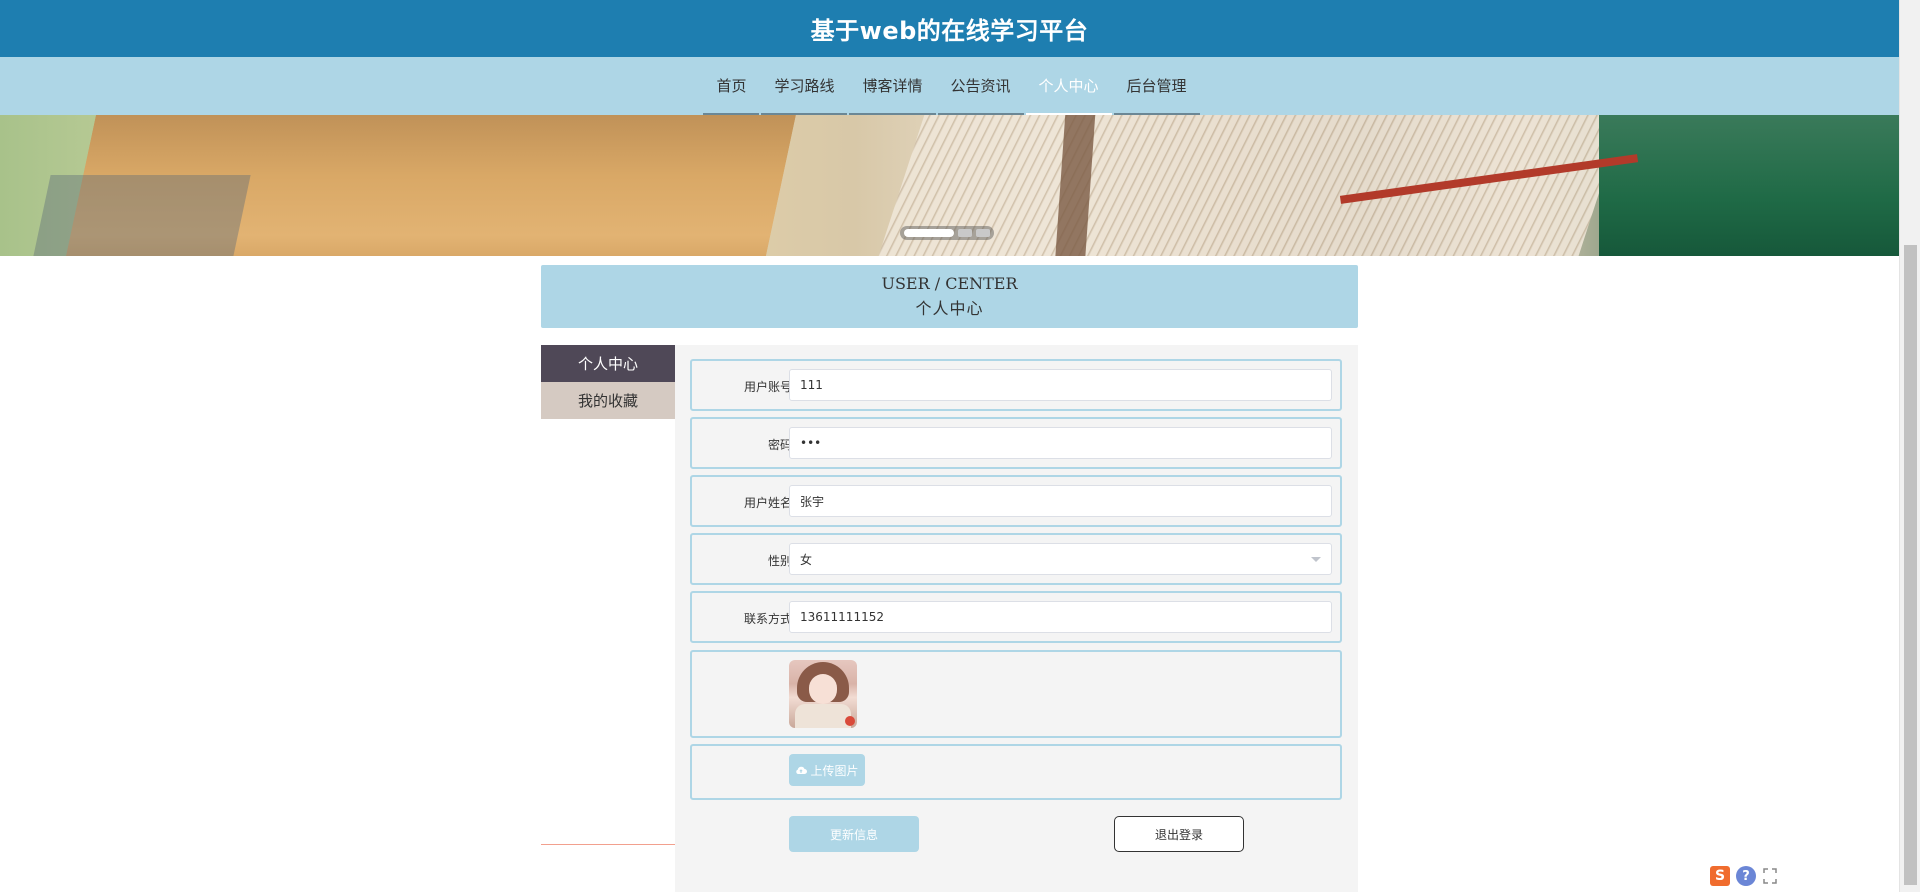 The width and height of the screenshot is (1920, 892). I want to click on page-scrollbar, so click(1909, 446).